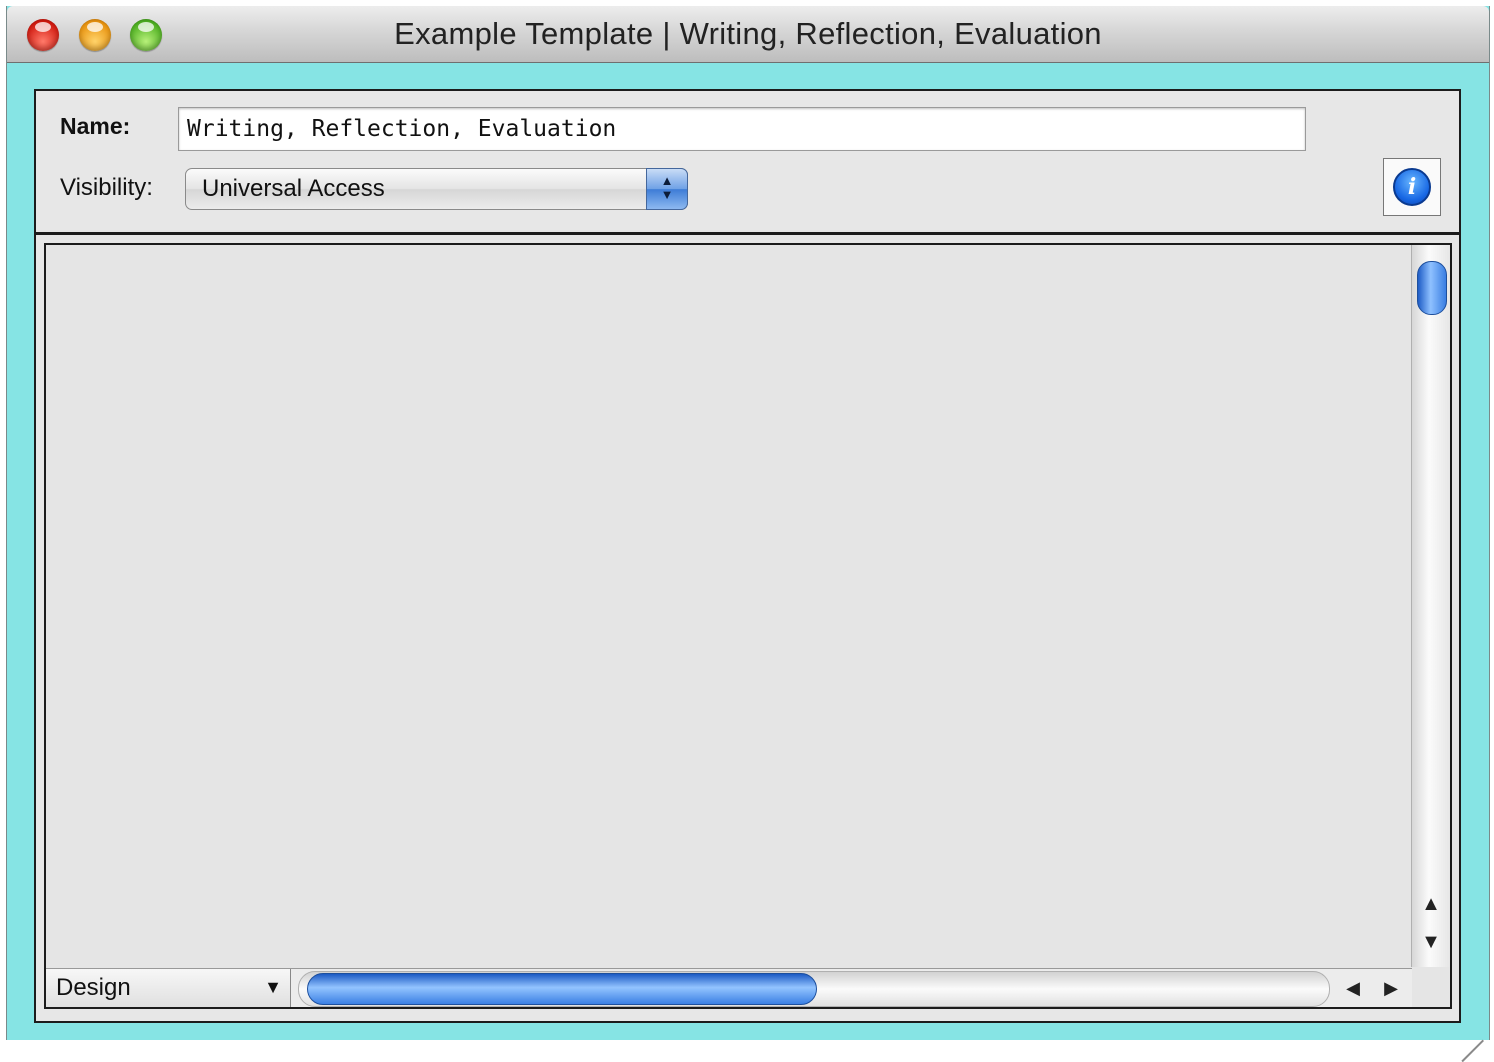 The height and width of the screenshot is (1062, 1494). What do you see at coordinates (1353, 988) in the screenshot?
I see `scroll-left-arrow-icon: ◀` at bounding box center [1353, 988].